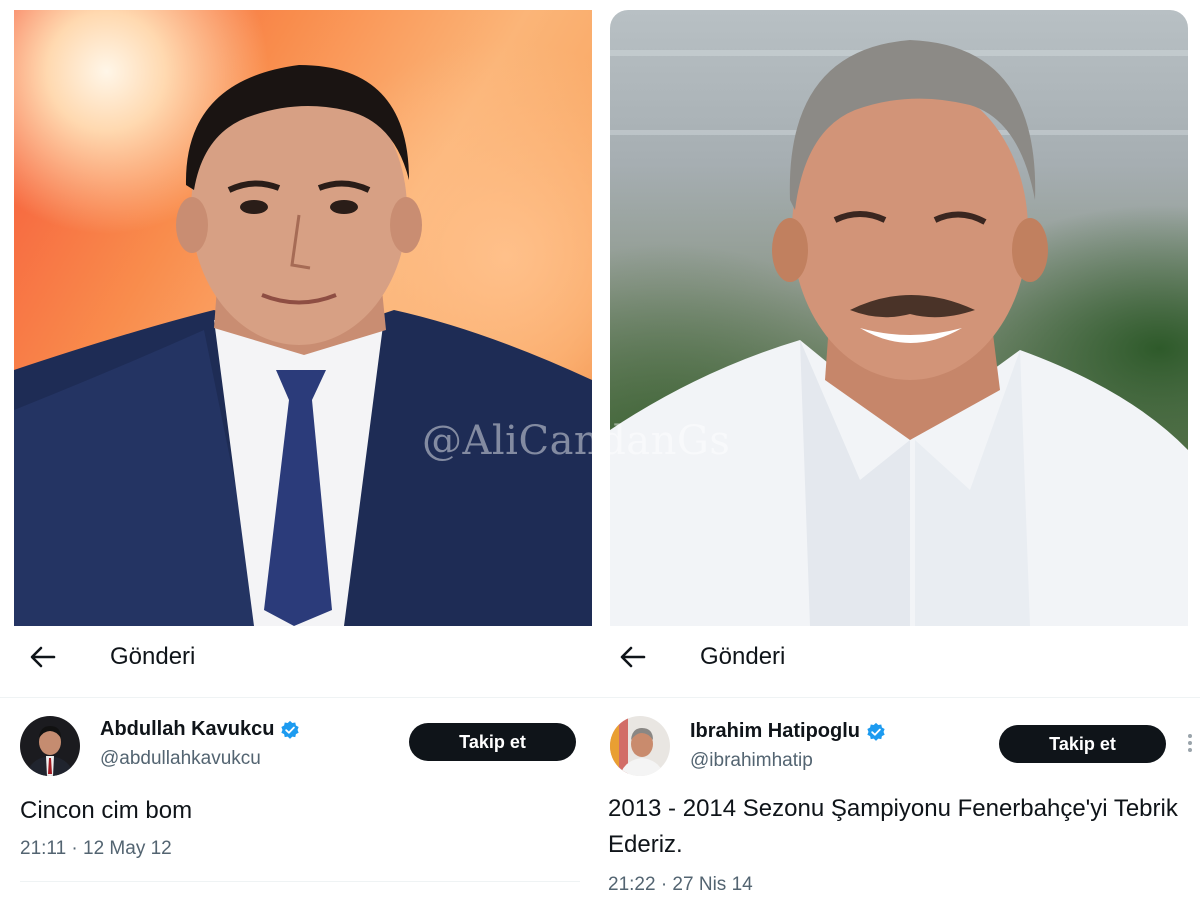 The width and height of the screenshot is (1200, 900). Describe the element at coordinates (300, 881) in the screenshot. I see `bottom-divider` at that location.